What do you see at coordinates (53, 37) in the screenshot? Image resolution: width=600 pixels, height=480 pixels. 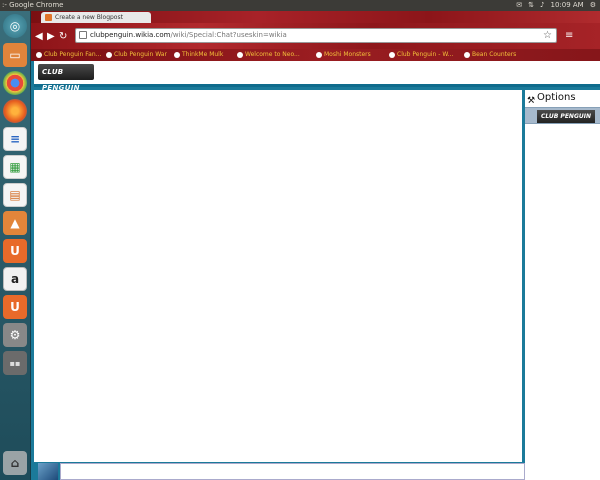 I see `forward-button: ▶` at bounding box center [53, 37].